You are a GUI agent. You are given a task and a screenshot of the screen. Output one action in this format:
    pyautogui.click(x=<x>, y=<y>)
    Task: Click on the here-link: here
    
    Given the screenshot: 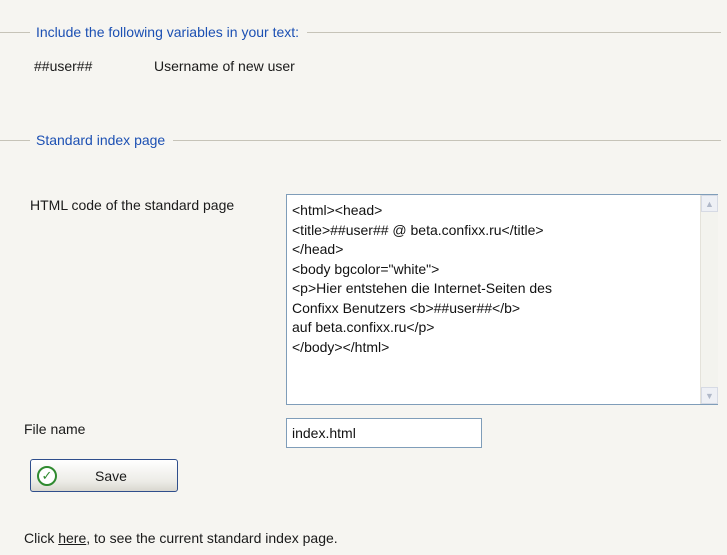 What is the action you would take?
    pyautogui.click(x=72, y=538)
    